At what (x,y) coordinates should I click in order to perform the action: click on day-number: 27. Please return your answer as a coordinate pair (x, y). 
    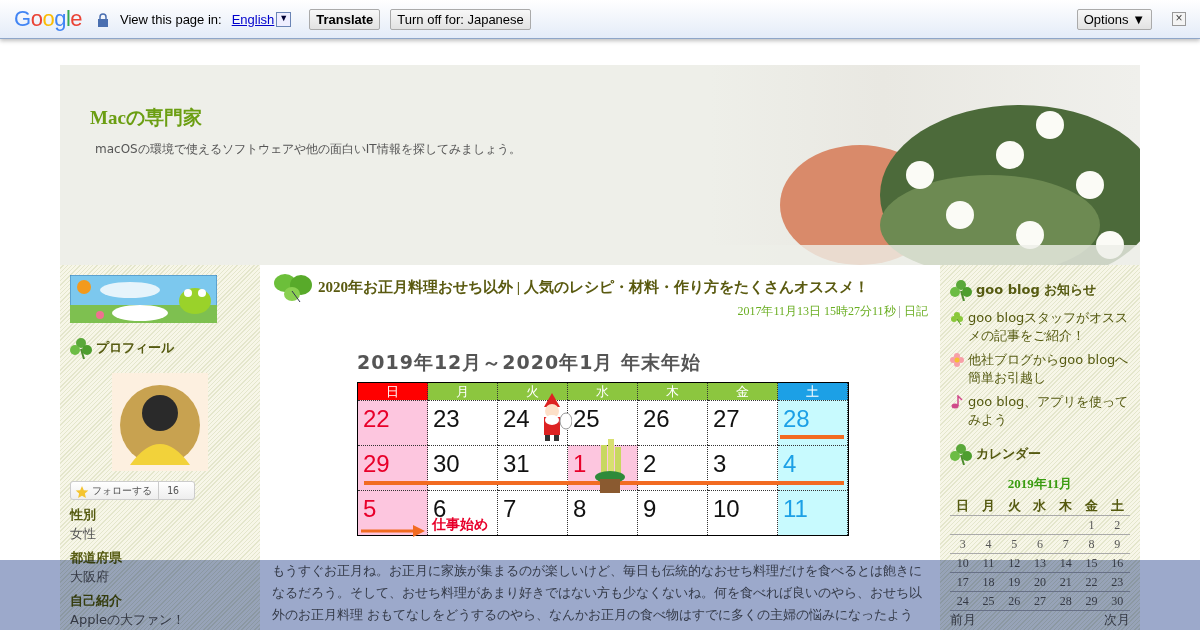
    Looking at the image, I should click on (726, 418).